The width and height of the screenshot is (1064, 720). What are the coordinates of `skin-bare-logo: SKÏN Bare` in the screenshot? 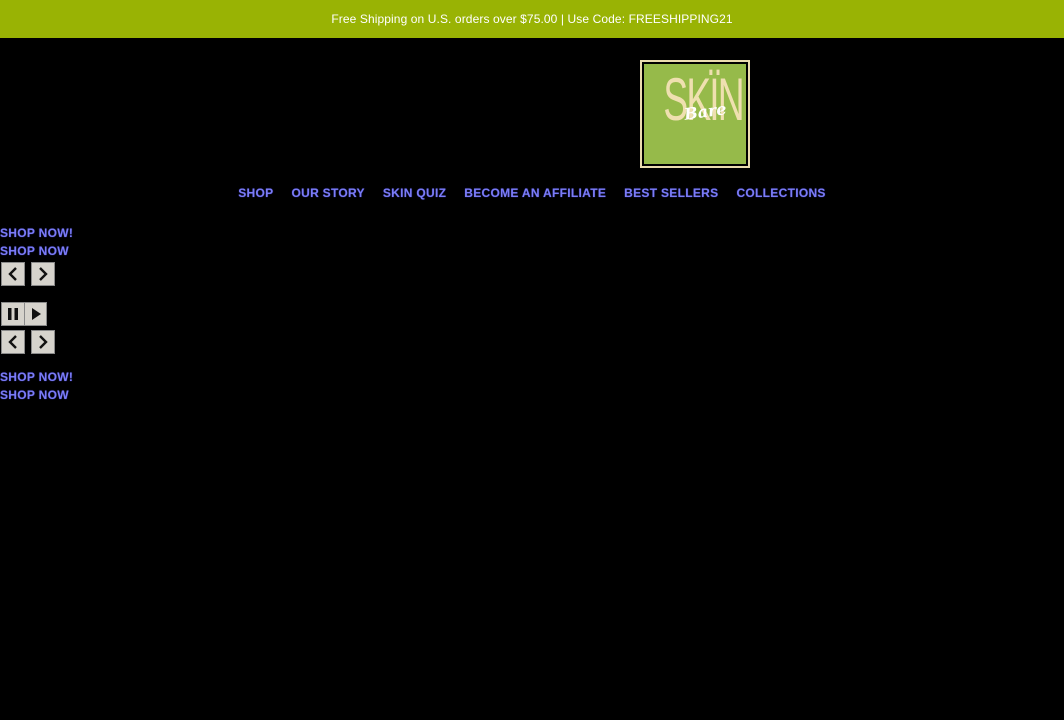 It's located at (695, 114).